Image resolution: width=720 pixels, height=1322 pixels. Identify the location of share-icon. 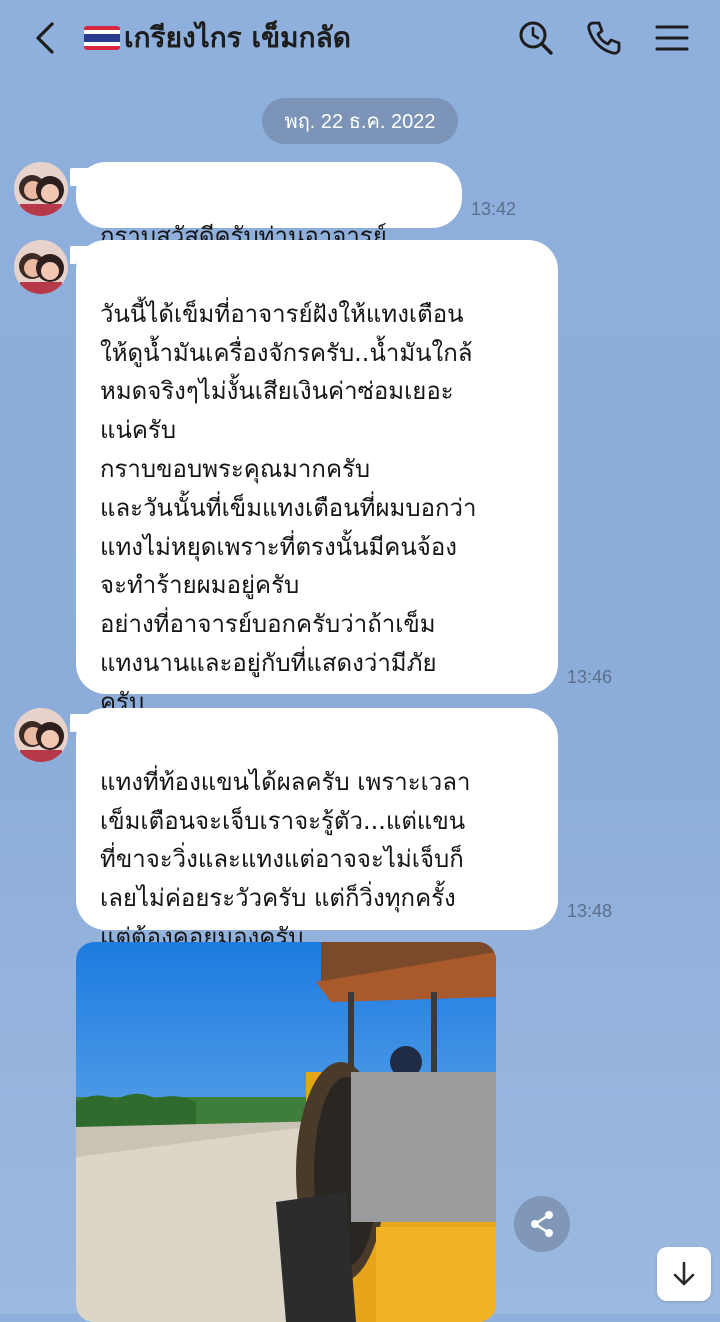
(542, 1224).